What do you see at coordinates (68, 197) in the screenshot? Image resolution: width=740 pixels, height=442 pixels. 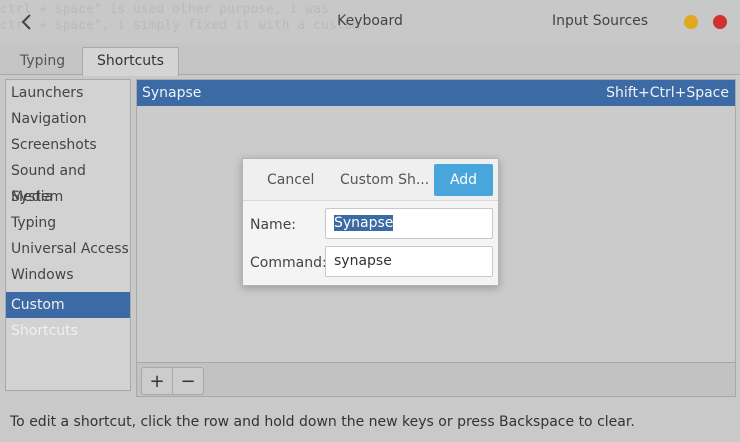 I see `sidebar-item-system: System` at bounding box center [68, 197].